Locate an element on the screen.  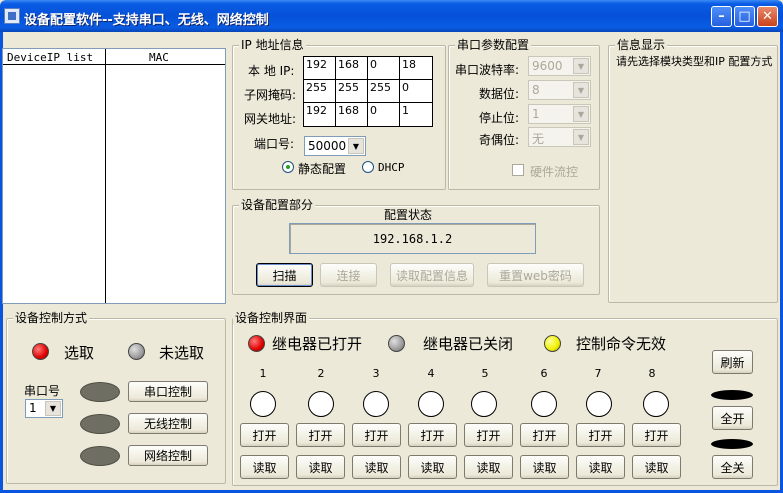
control-mode-title: 设备控制方式 is located at coordinates (51, 318).